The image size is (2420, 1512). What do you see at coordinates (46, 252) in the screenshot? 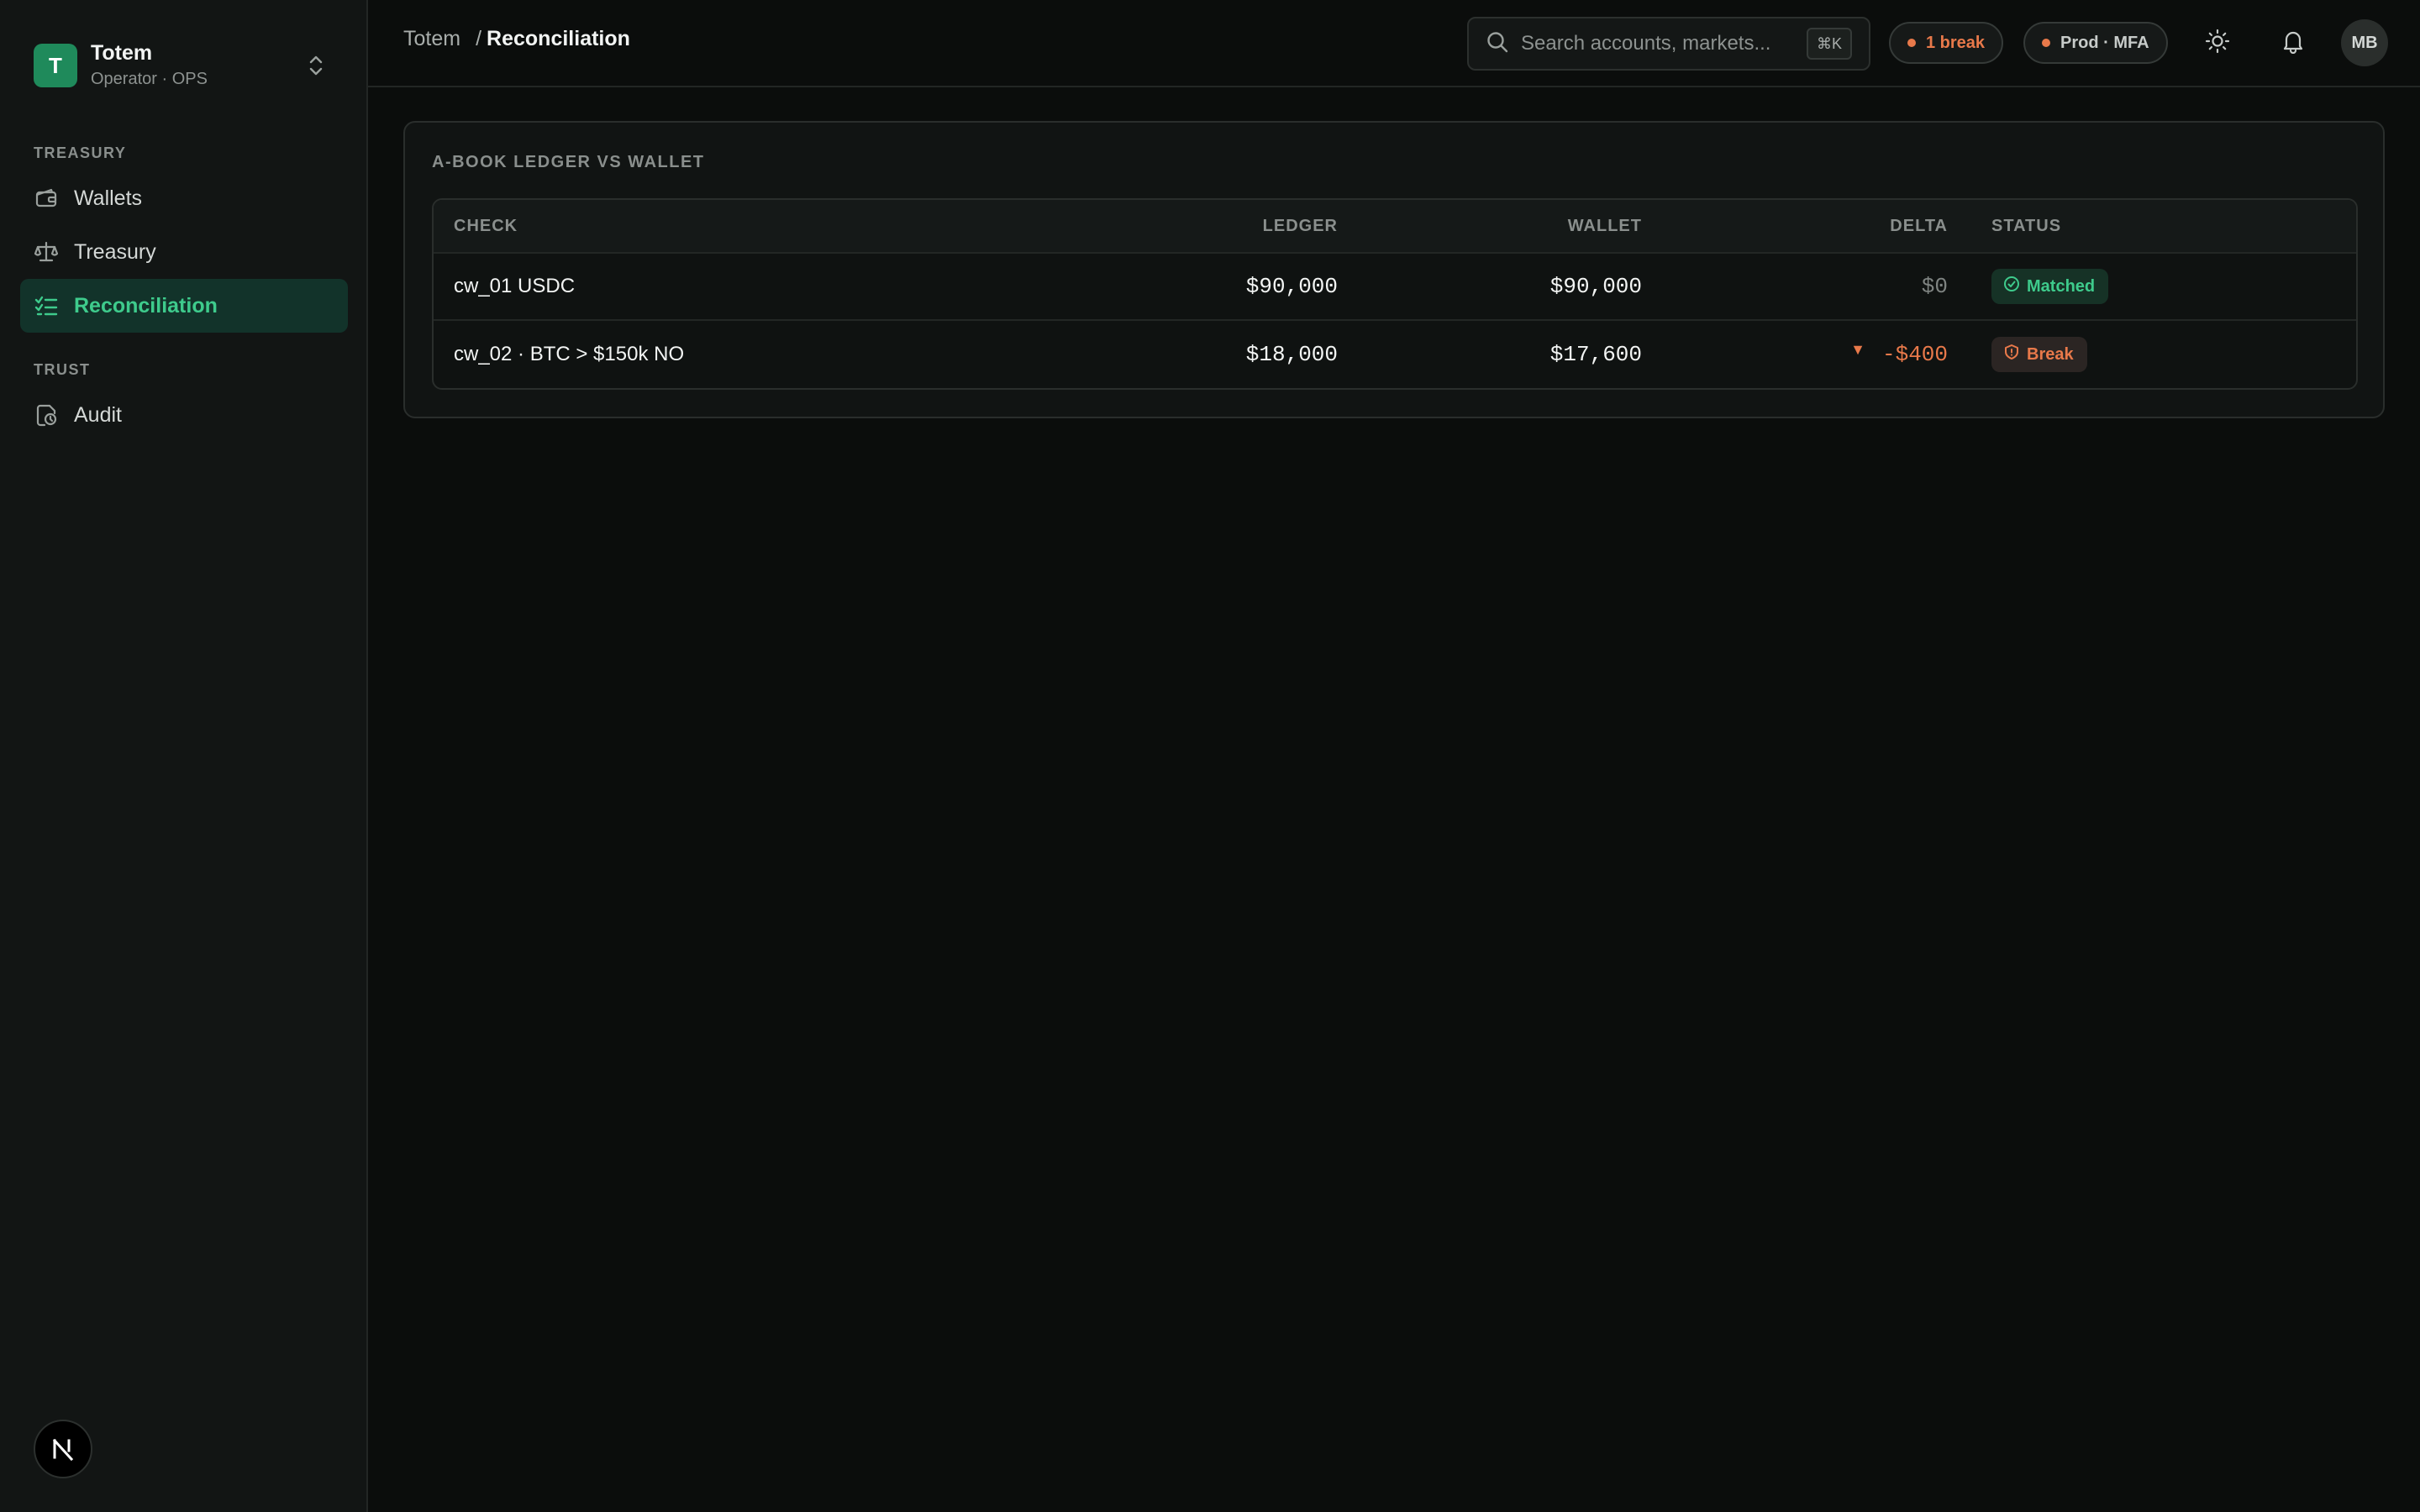
I see `scale-icon` at bounding box center [46, 252].